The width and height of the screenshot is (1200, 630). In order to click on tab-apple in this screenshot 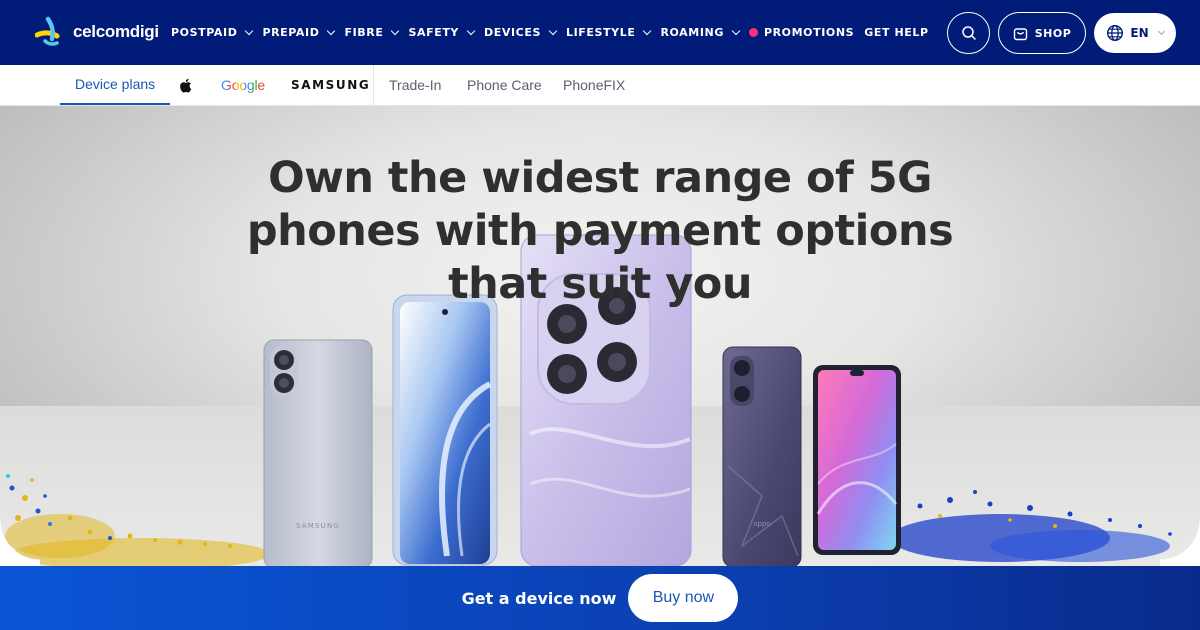, I will do `click(185, 85)`.